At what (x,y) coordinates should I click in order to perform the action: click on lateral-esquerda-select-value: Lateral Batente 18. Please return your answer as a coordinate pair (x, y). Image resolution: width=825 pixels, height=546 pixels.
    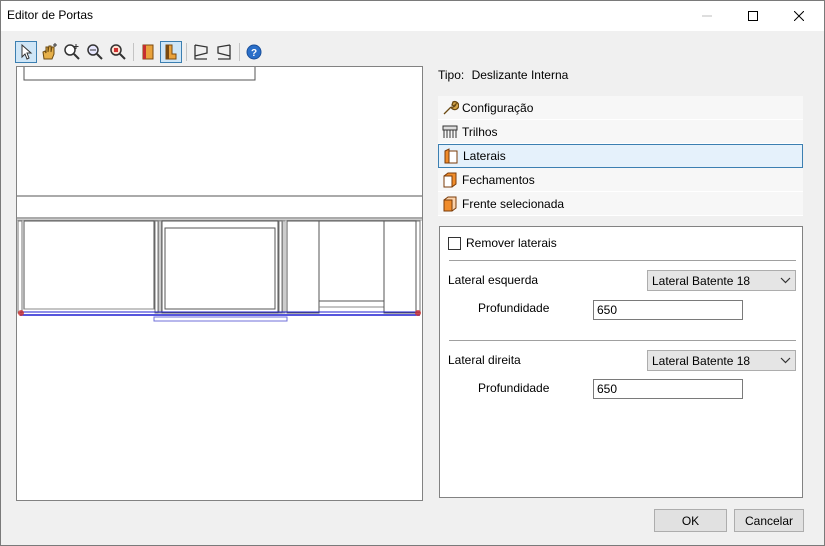
    Looking at the image, I should click on (701, 280).